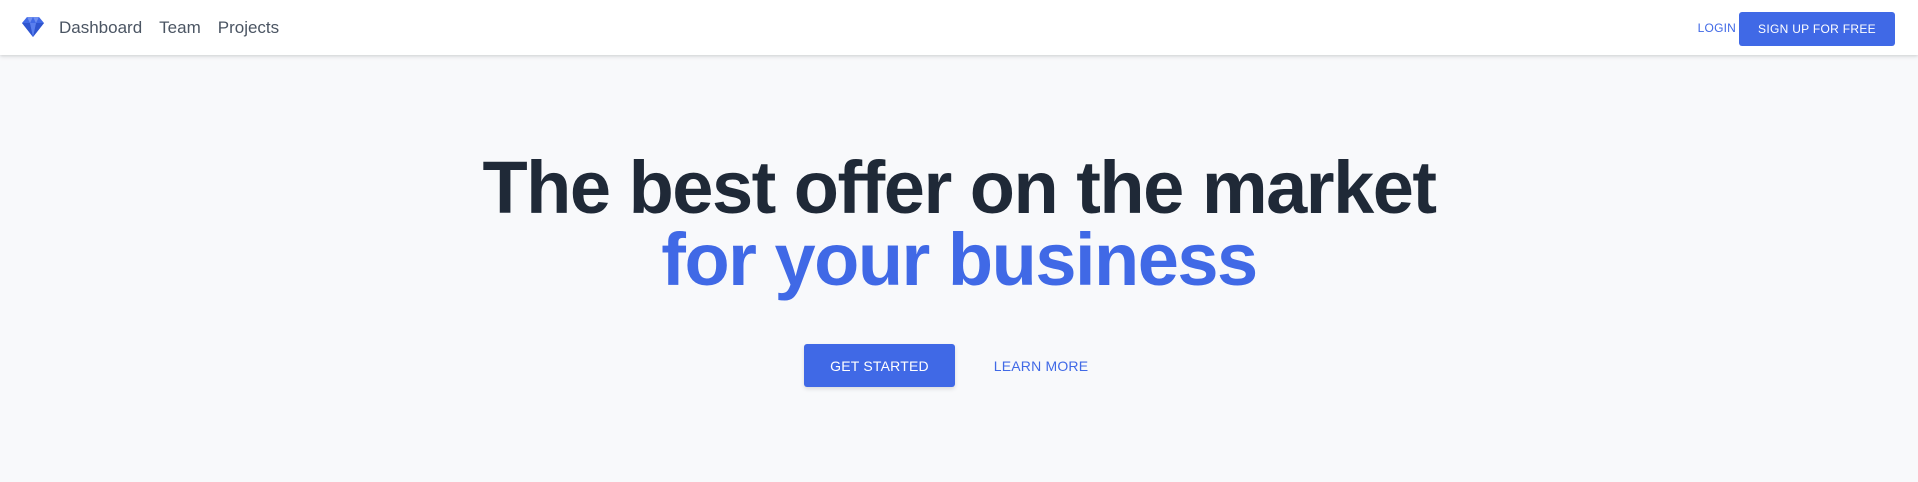 Image resolution: width=1918 pixels, height=482 pixels. Describe the element at coordinates (180, 28) in the screenshot. I see `nav-link-team: Team` at that location.